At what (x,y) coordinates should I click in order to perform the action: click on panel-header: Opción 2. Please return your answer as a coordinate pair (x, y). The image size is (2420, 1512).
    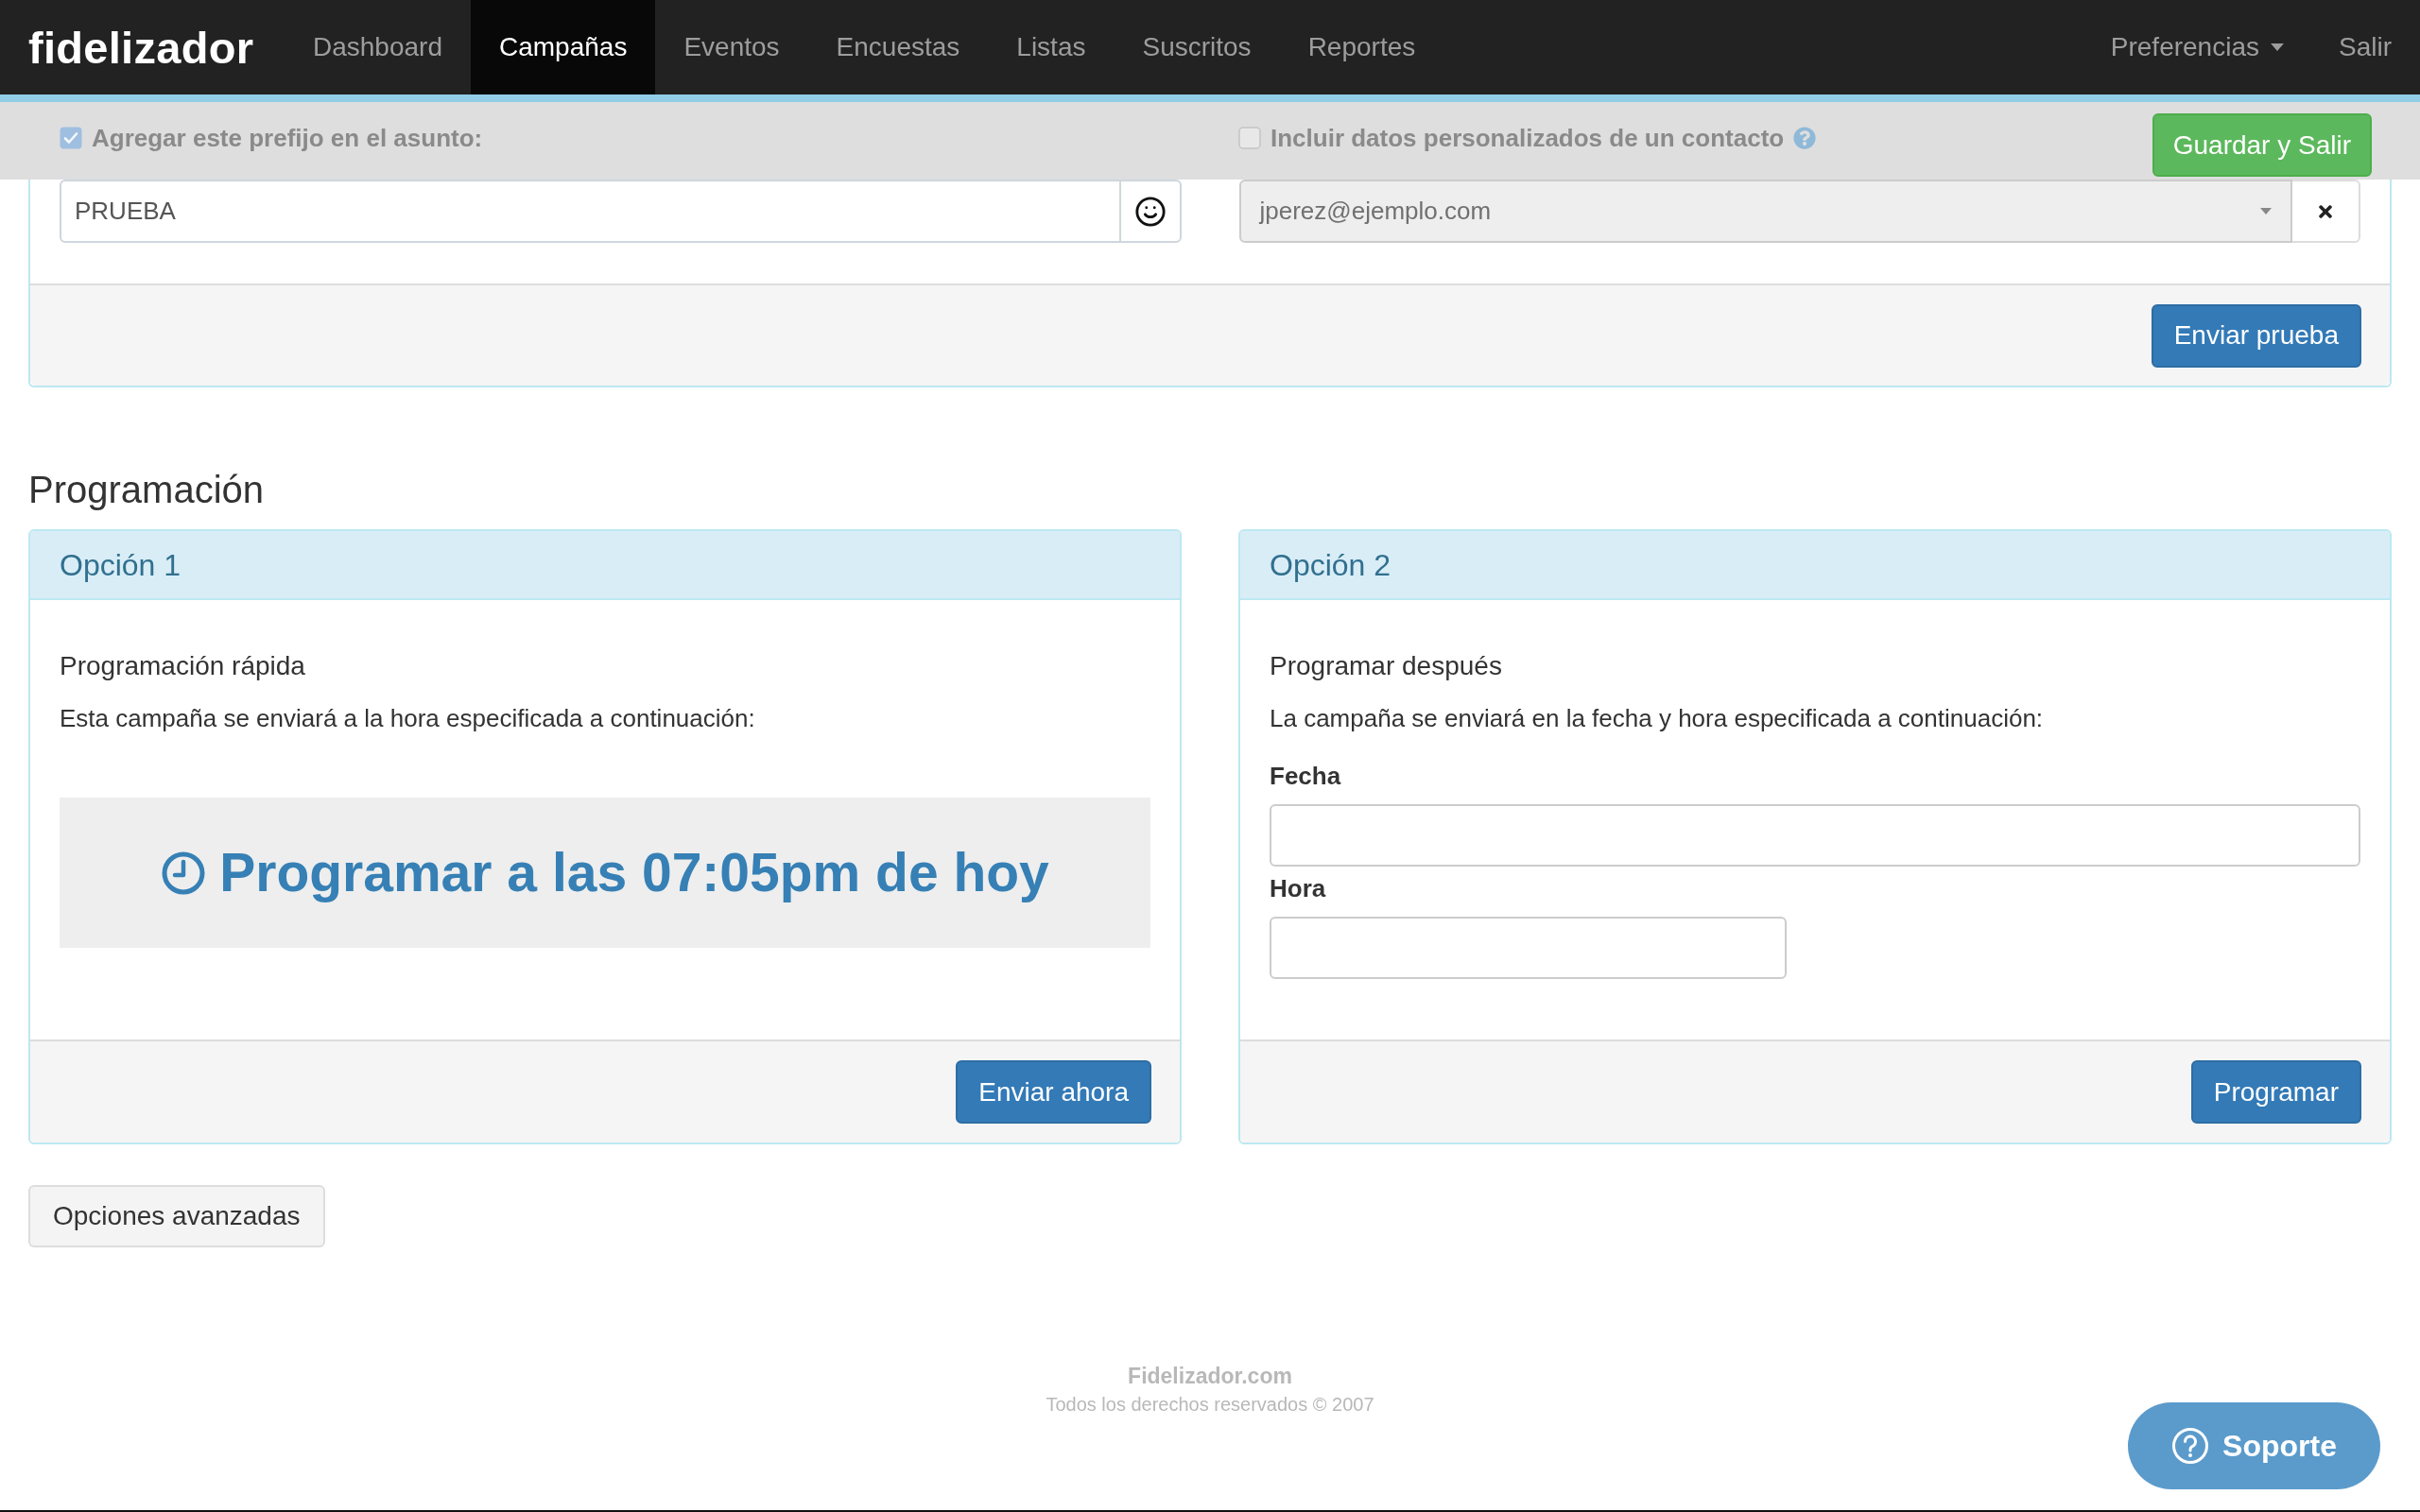
    Looking at the image, I should click on (1815, 565).